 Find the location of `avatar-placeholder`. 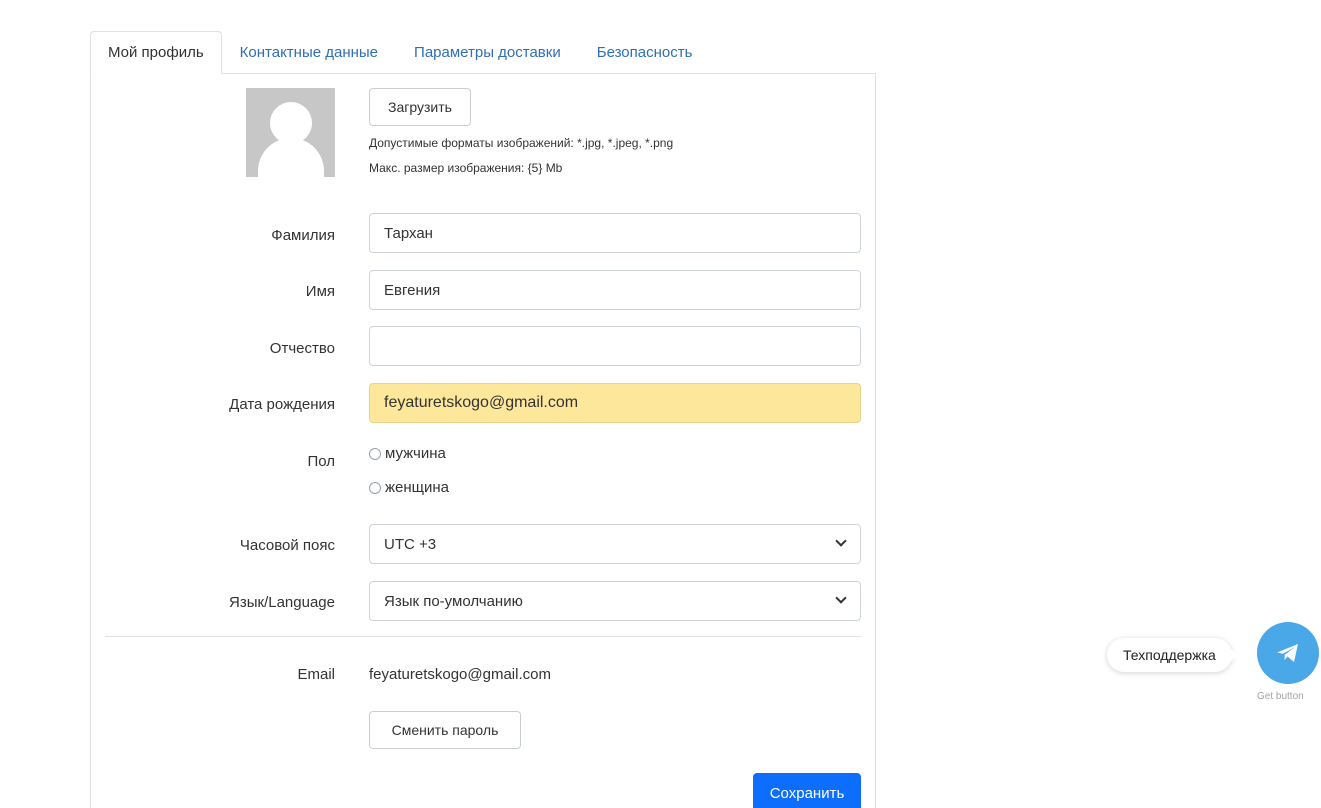

avatar-placeholder is located at coordinates (290, 132).